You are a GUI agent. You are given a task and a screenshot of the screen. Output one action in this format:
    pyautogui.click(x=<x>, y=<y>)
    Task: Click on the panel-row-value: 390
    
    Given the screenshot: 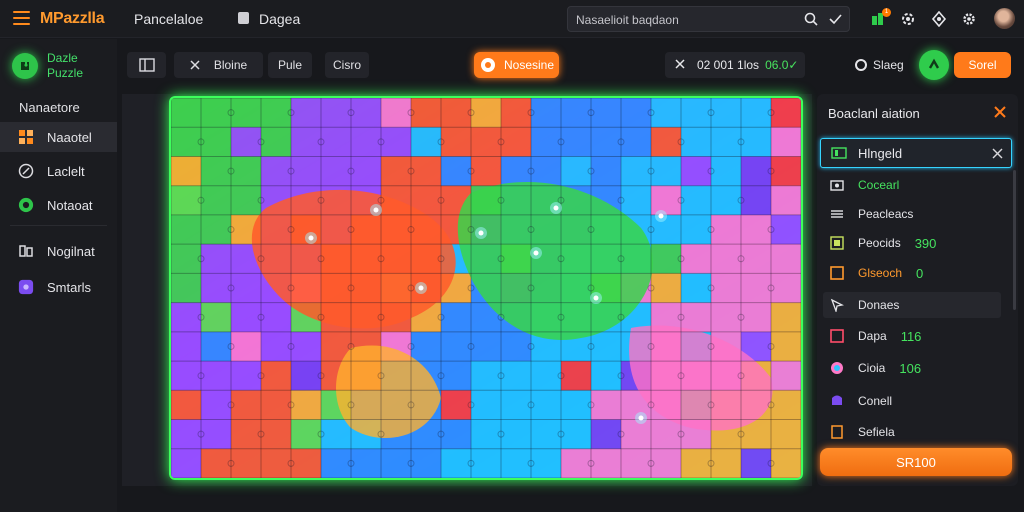 What is the action you would take?
    pyautogui.click(x=925, y=243)
    